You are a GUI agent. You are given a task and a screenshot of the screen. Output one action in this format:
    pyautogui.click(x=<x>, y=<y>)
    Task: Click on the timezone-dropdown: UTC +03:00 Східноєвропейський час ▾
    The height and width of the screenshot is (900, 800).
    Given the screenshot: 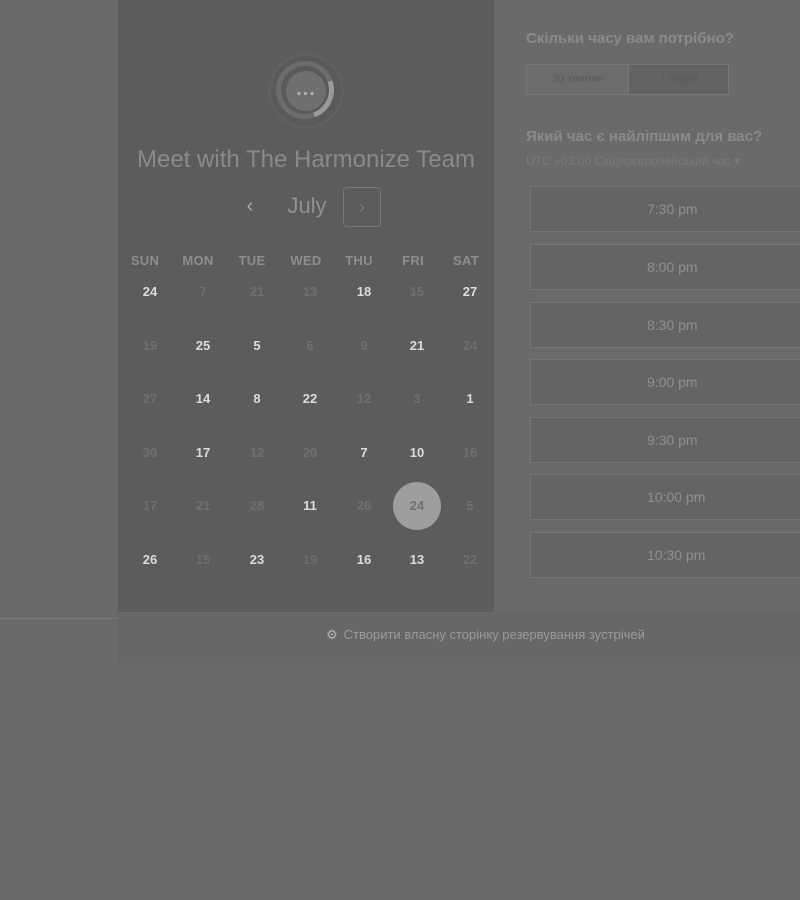 What is the action you would take?
    pyautogui.click(x=633, y=161)
    